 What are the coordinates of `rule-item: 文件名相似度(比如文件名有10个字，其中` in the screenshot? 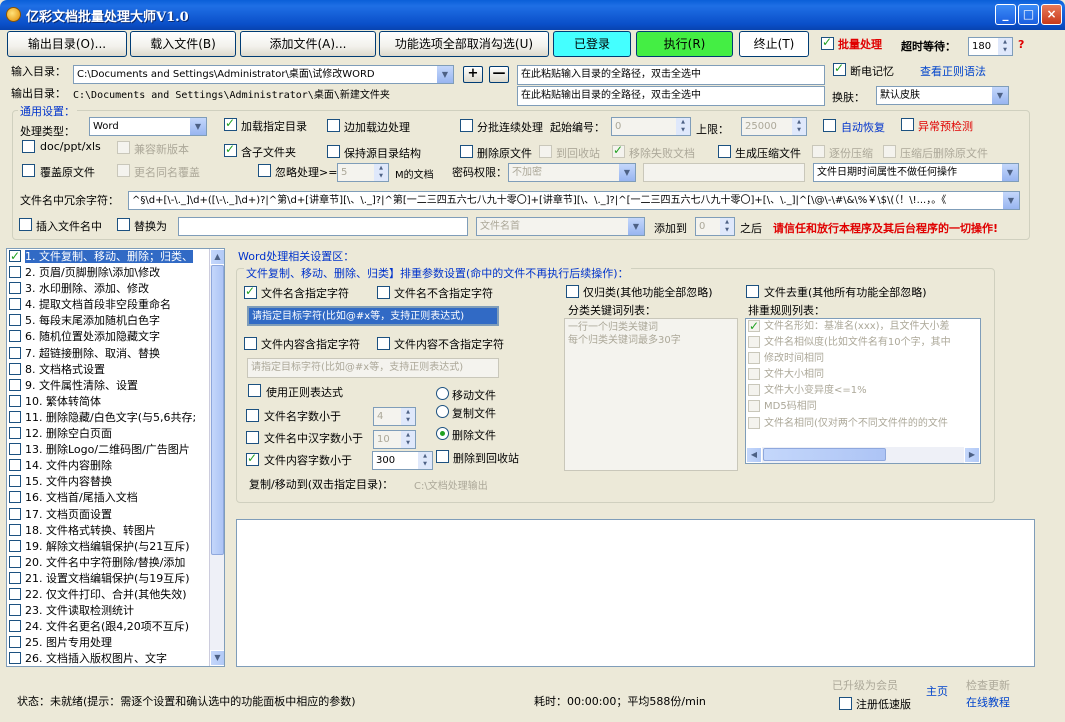 It's located at (863, 343).